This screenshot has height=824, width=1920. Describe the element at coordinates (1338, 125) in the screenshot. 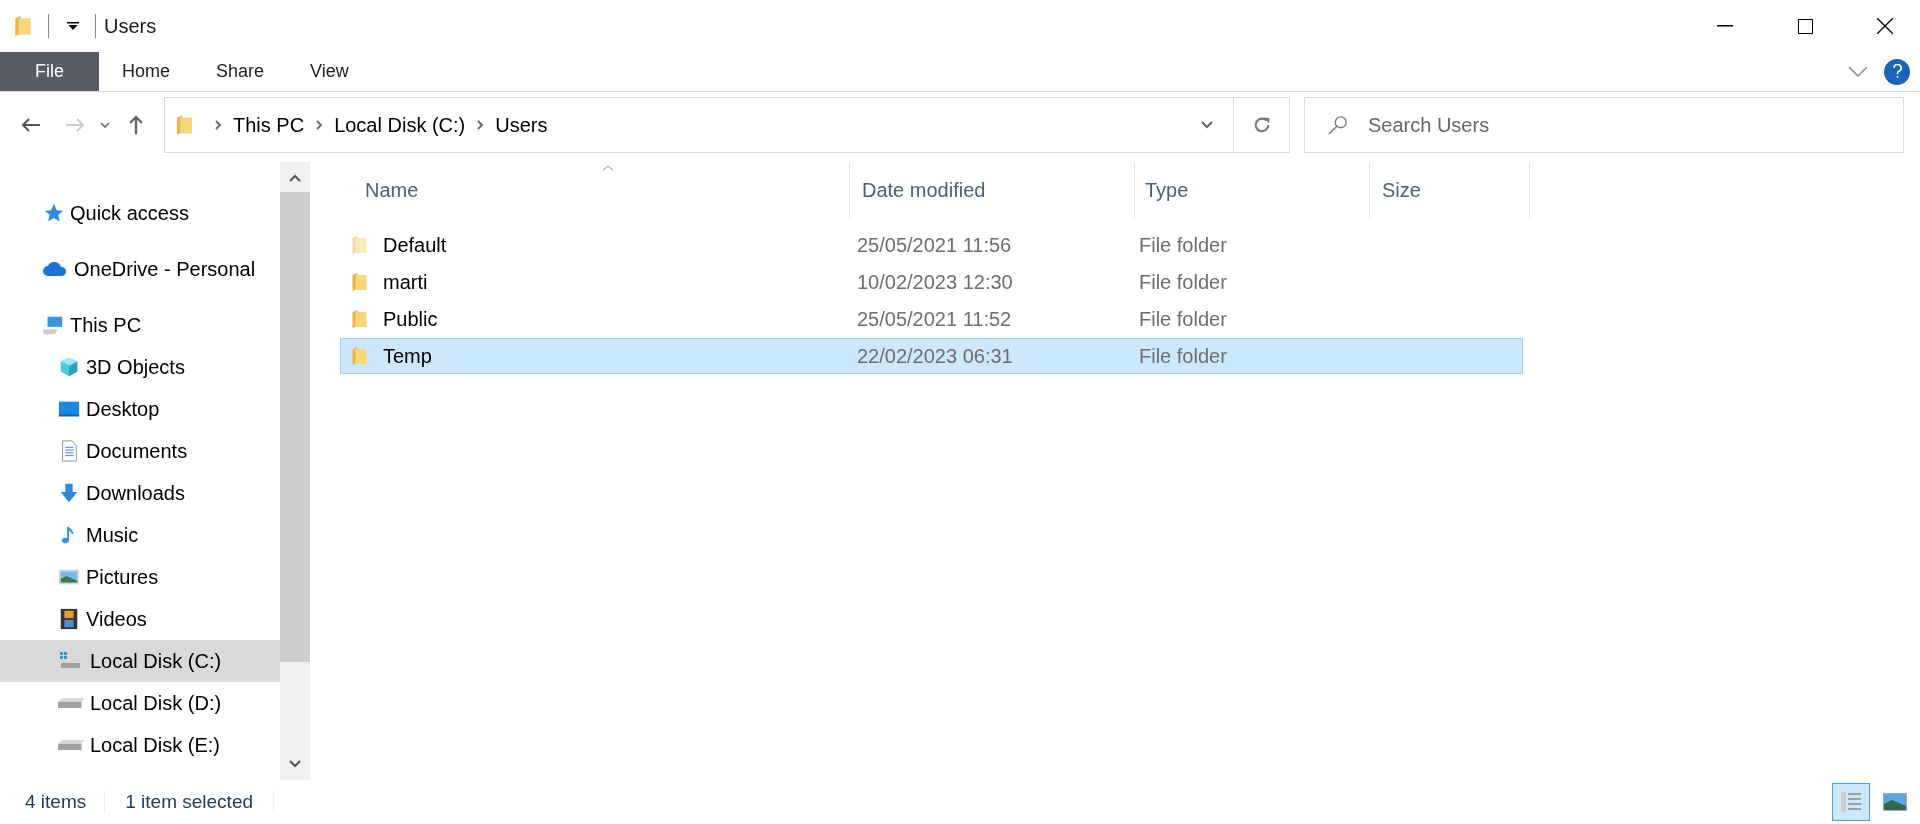

I see `search-icon` at that location.